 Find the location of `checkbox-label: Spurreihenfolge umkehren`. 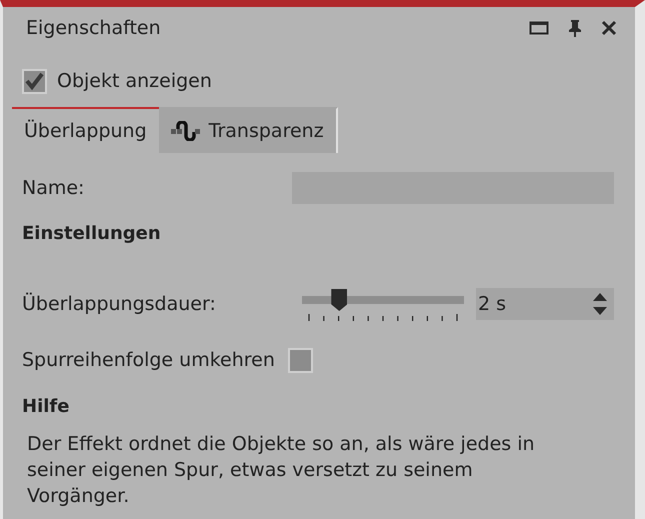

checkbox-label: Spurreihenfolge umkehren is located at coordinates (148, 360).